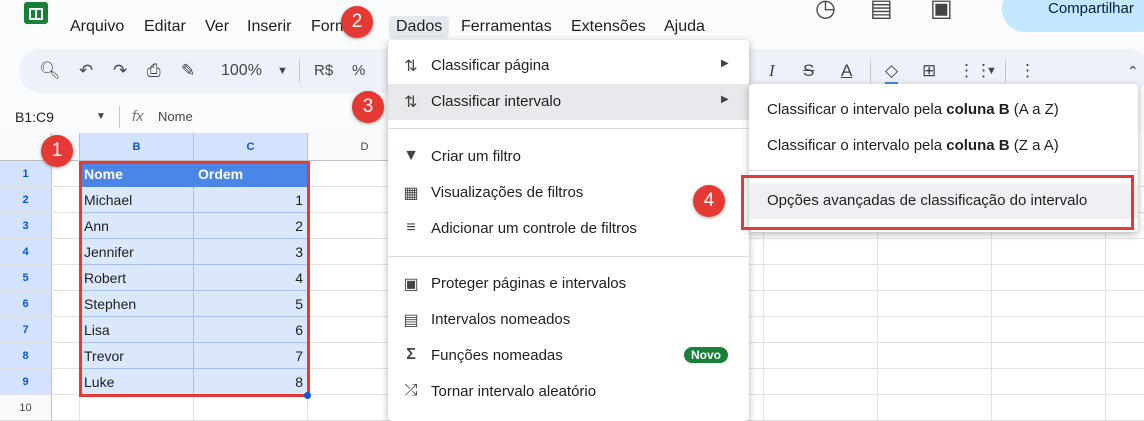 The image size is (1144, 421). What do you see at coordinates (57, 151) in the screenshot?
I see `step-badge-1: 1` at bounding box center [57, 151].